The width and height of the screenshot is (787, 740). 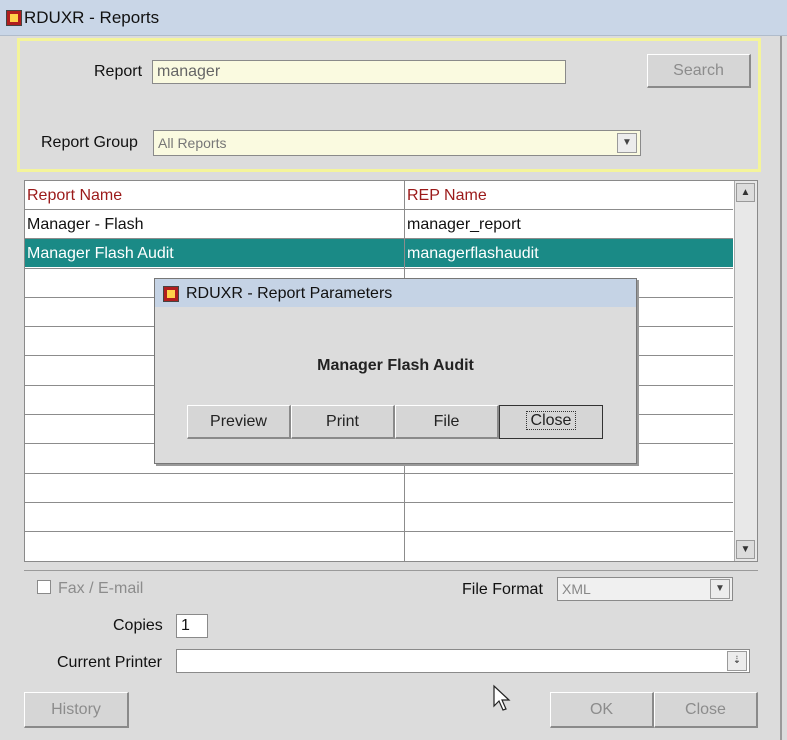 What do you see at coordinates (745, 549) in the screenshot?
I see `scroll-down-icon: ▼` at bounding box center [745, 549].